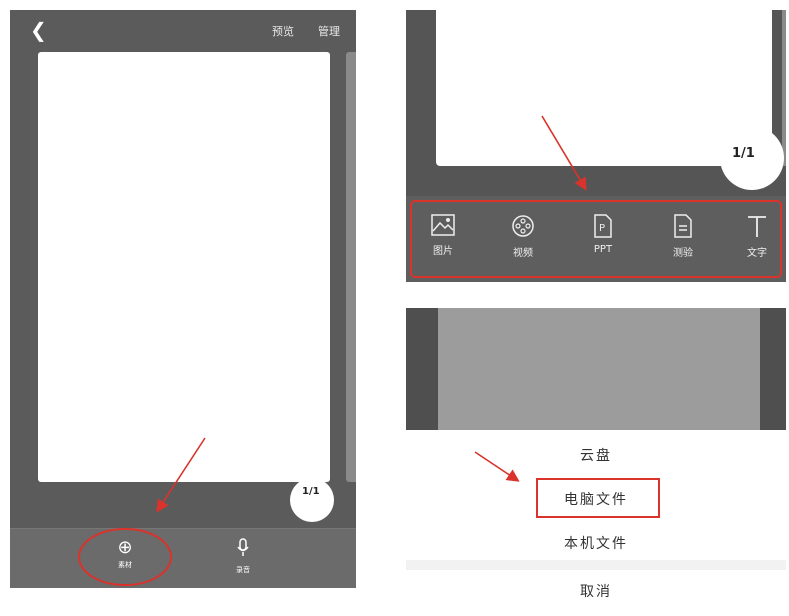 The image size is (789, 616). What do you see at coordinates (283, 31) in the screenshot?
I see `preview-button: 预览` at bounding box center [283, 31].